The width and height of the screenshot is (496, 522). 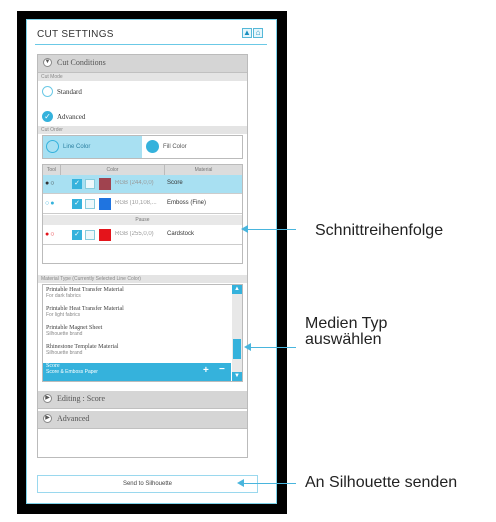 I want to click on section-label: Editing : Score, so click(x=81, y=398).